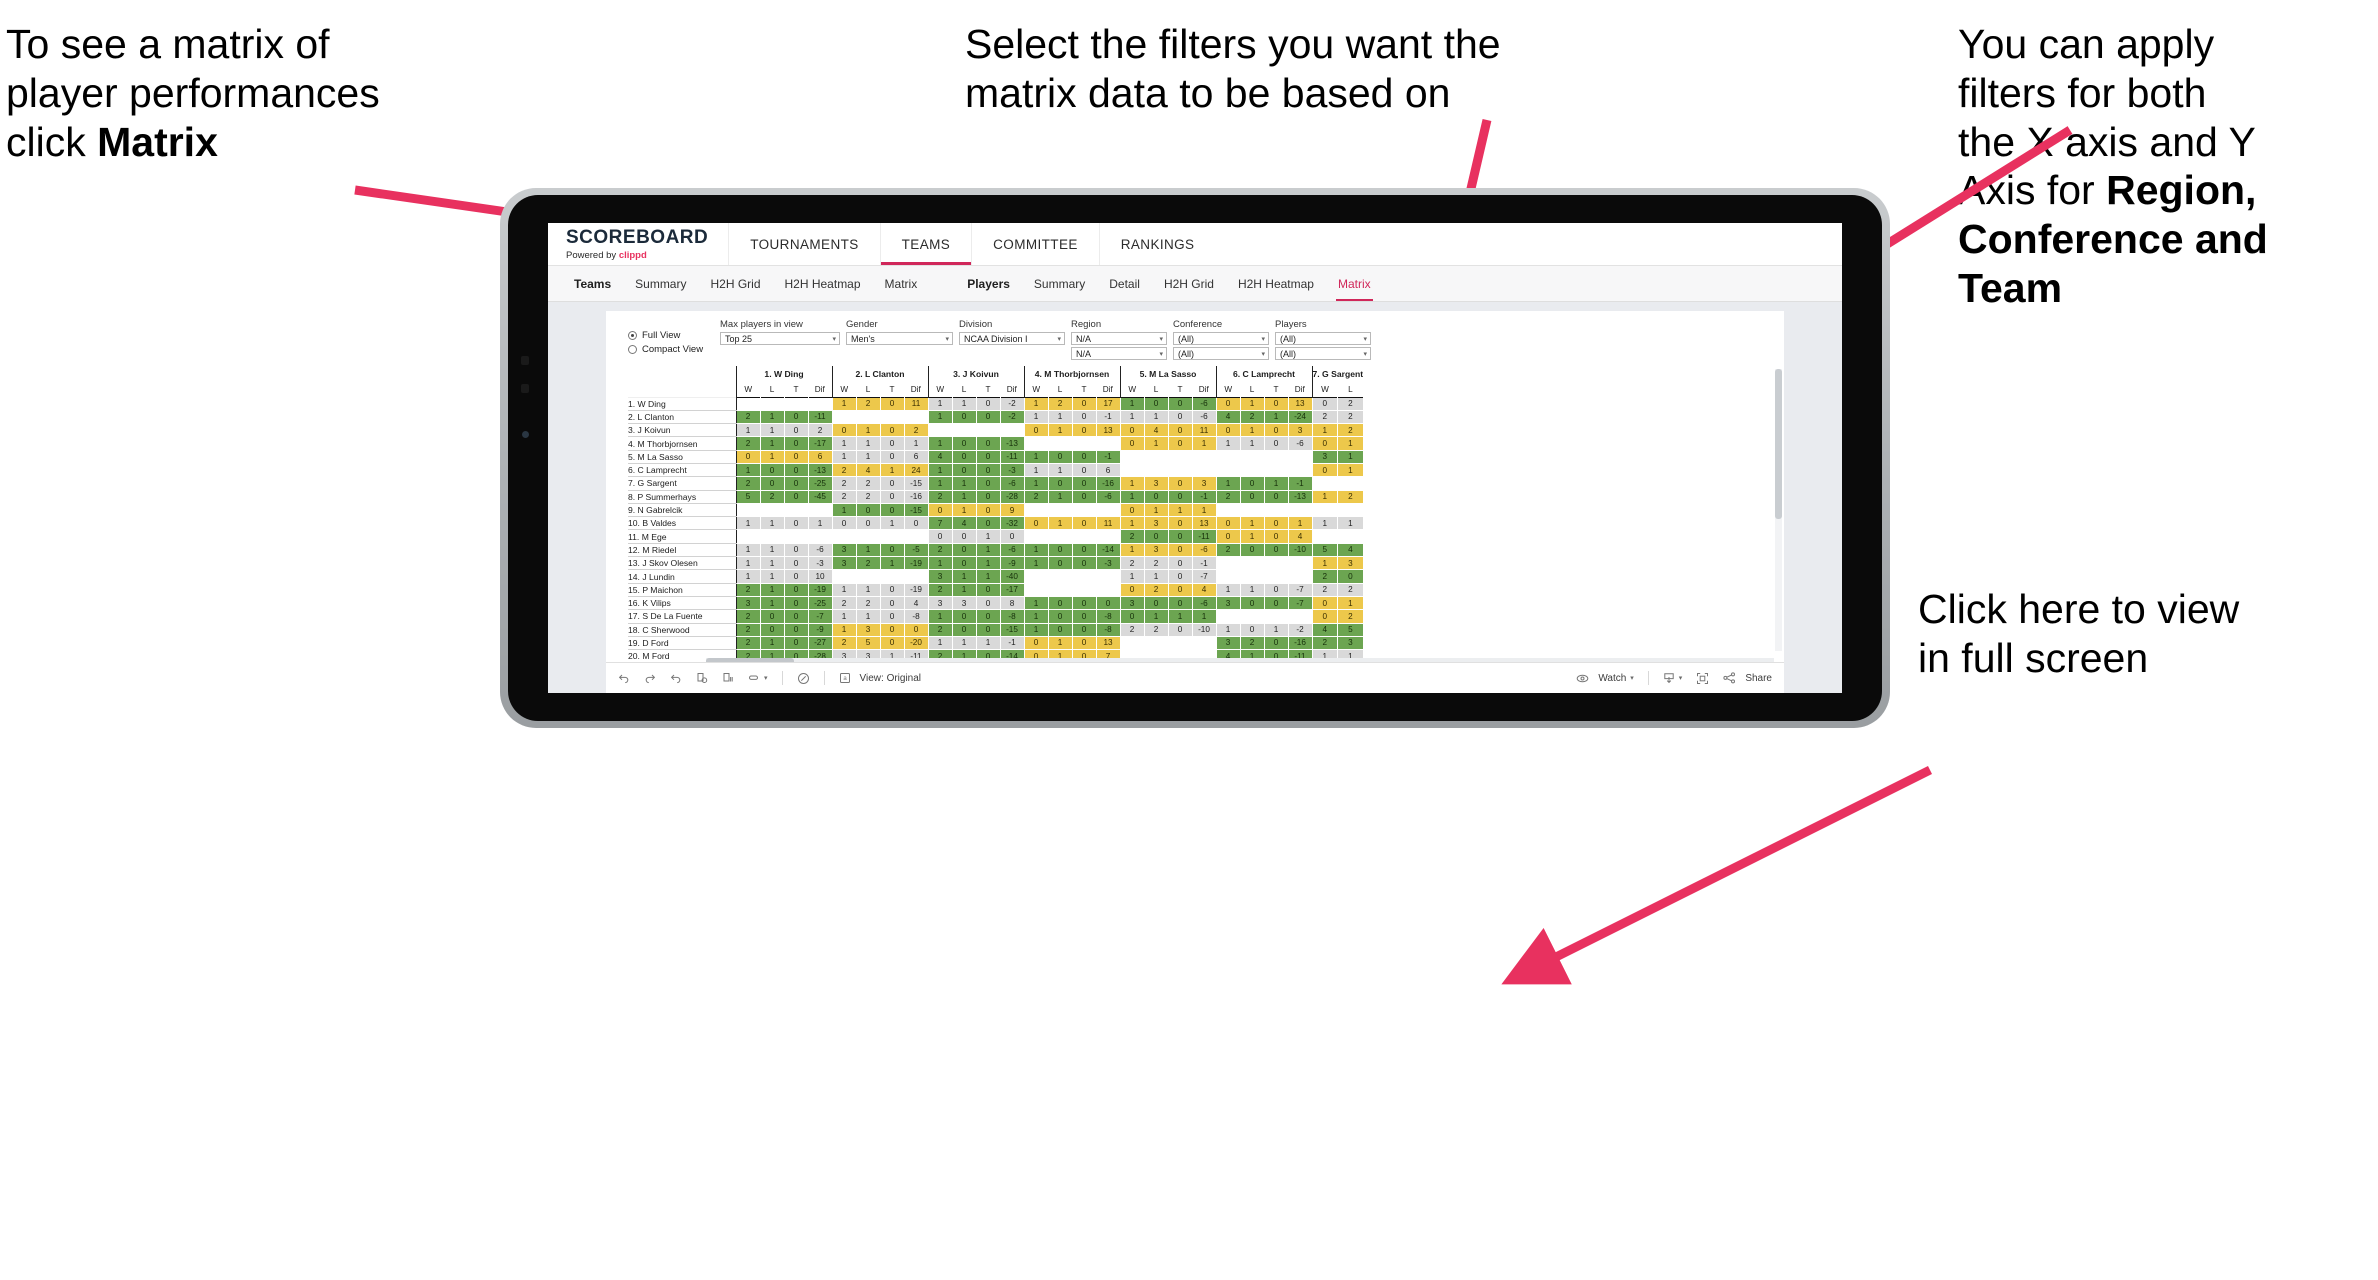 The width and height of the screenshot is (2378, 1280). I want to click on filter-division-select: NCAA Division I ▾, so click(1012, 338).